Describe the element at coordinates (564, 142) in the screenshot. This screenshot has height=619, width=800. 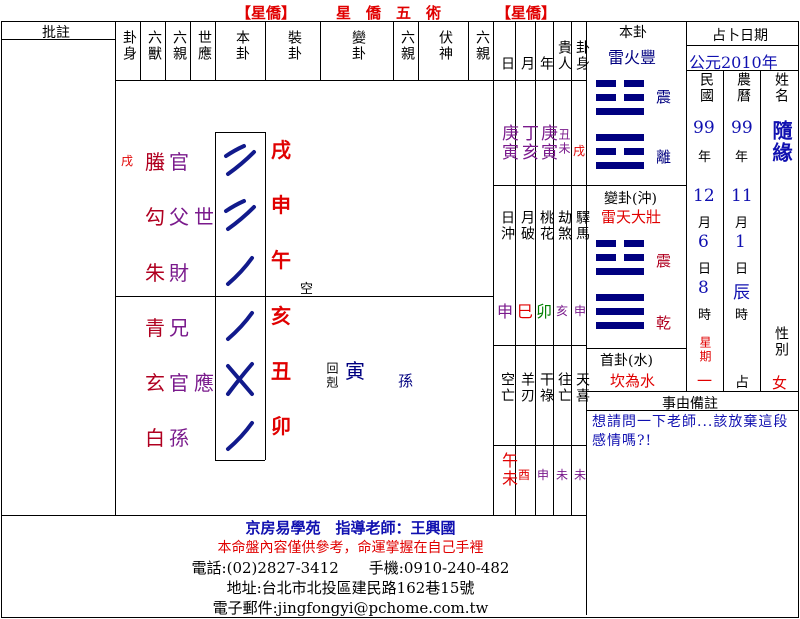
I see `date-guiren-value: 丑未` at that location.